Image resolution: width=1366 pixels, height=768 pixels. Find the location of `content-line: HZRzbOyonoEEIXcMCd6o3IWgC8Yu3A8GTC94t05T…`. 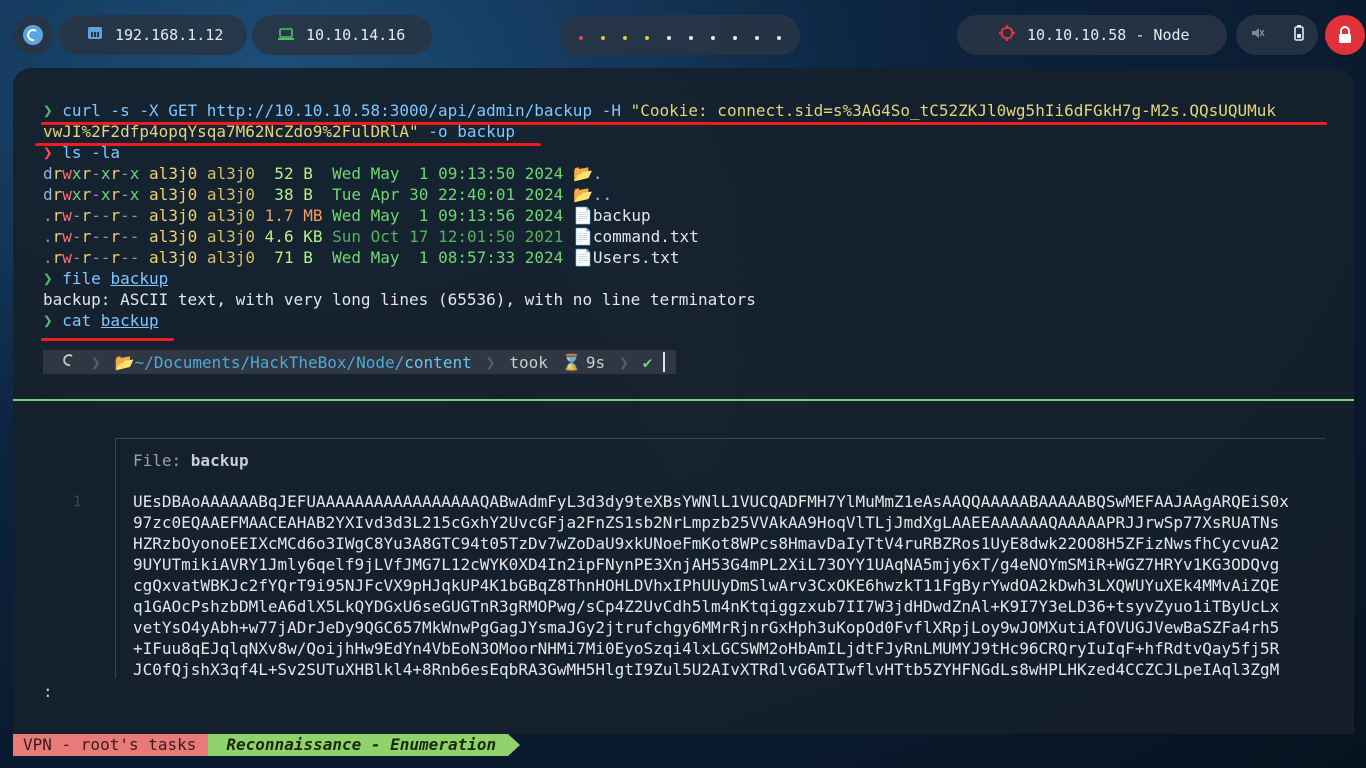

content-line: HZRzbOyonoEEIXcMCd6o3IWgC8Yu3A8GTC94t05T… is located at coordinates (706, 543).